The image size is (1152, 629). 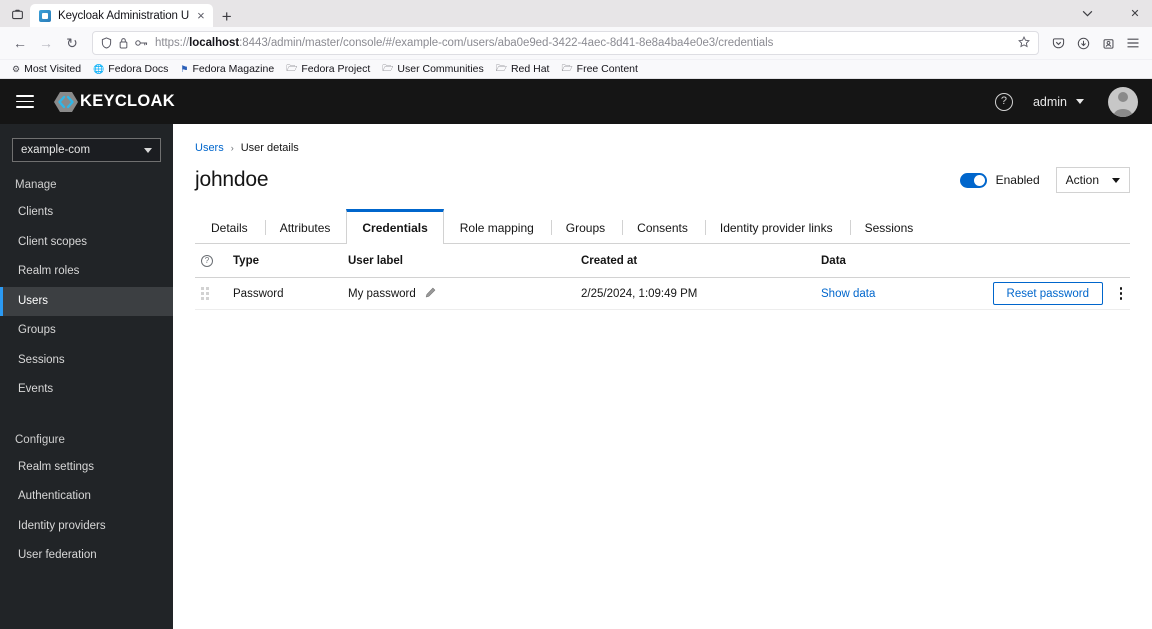 I want to click on keycloak-logo: KEYCLOAK, so click(x=114, y=102).